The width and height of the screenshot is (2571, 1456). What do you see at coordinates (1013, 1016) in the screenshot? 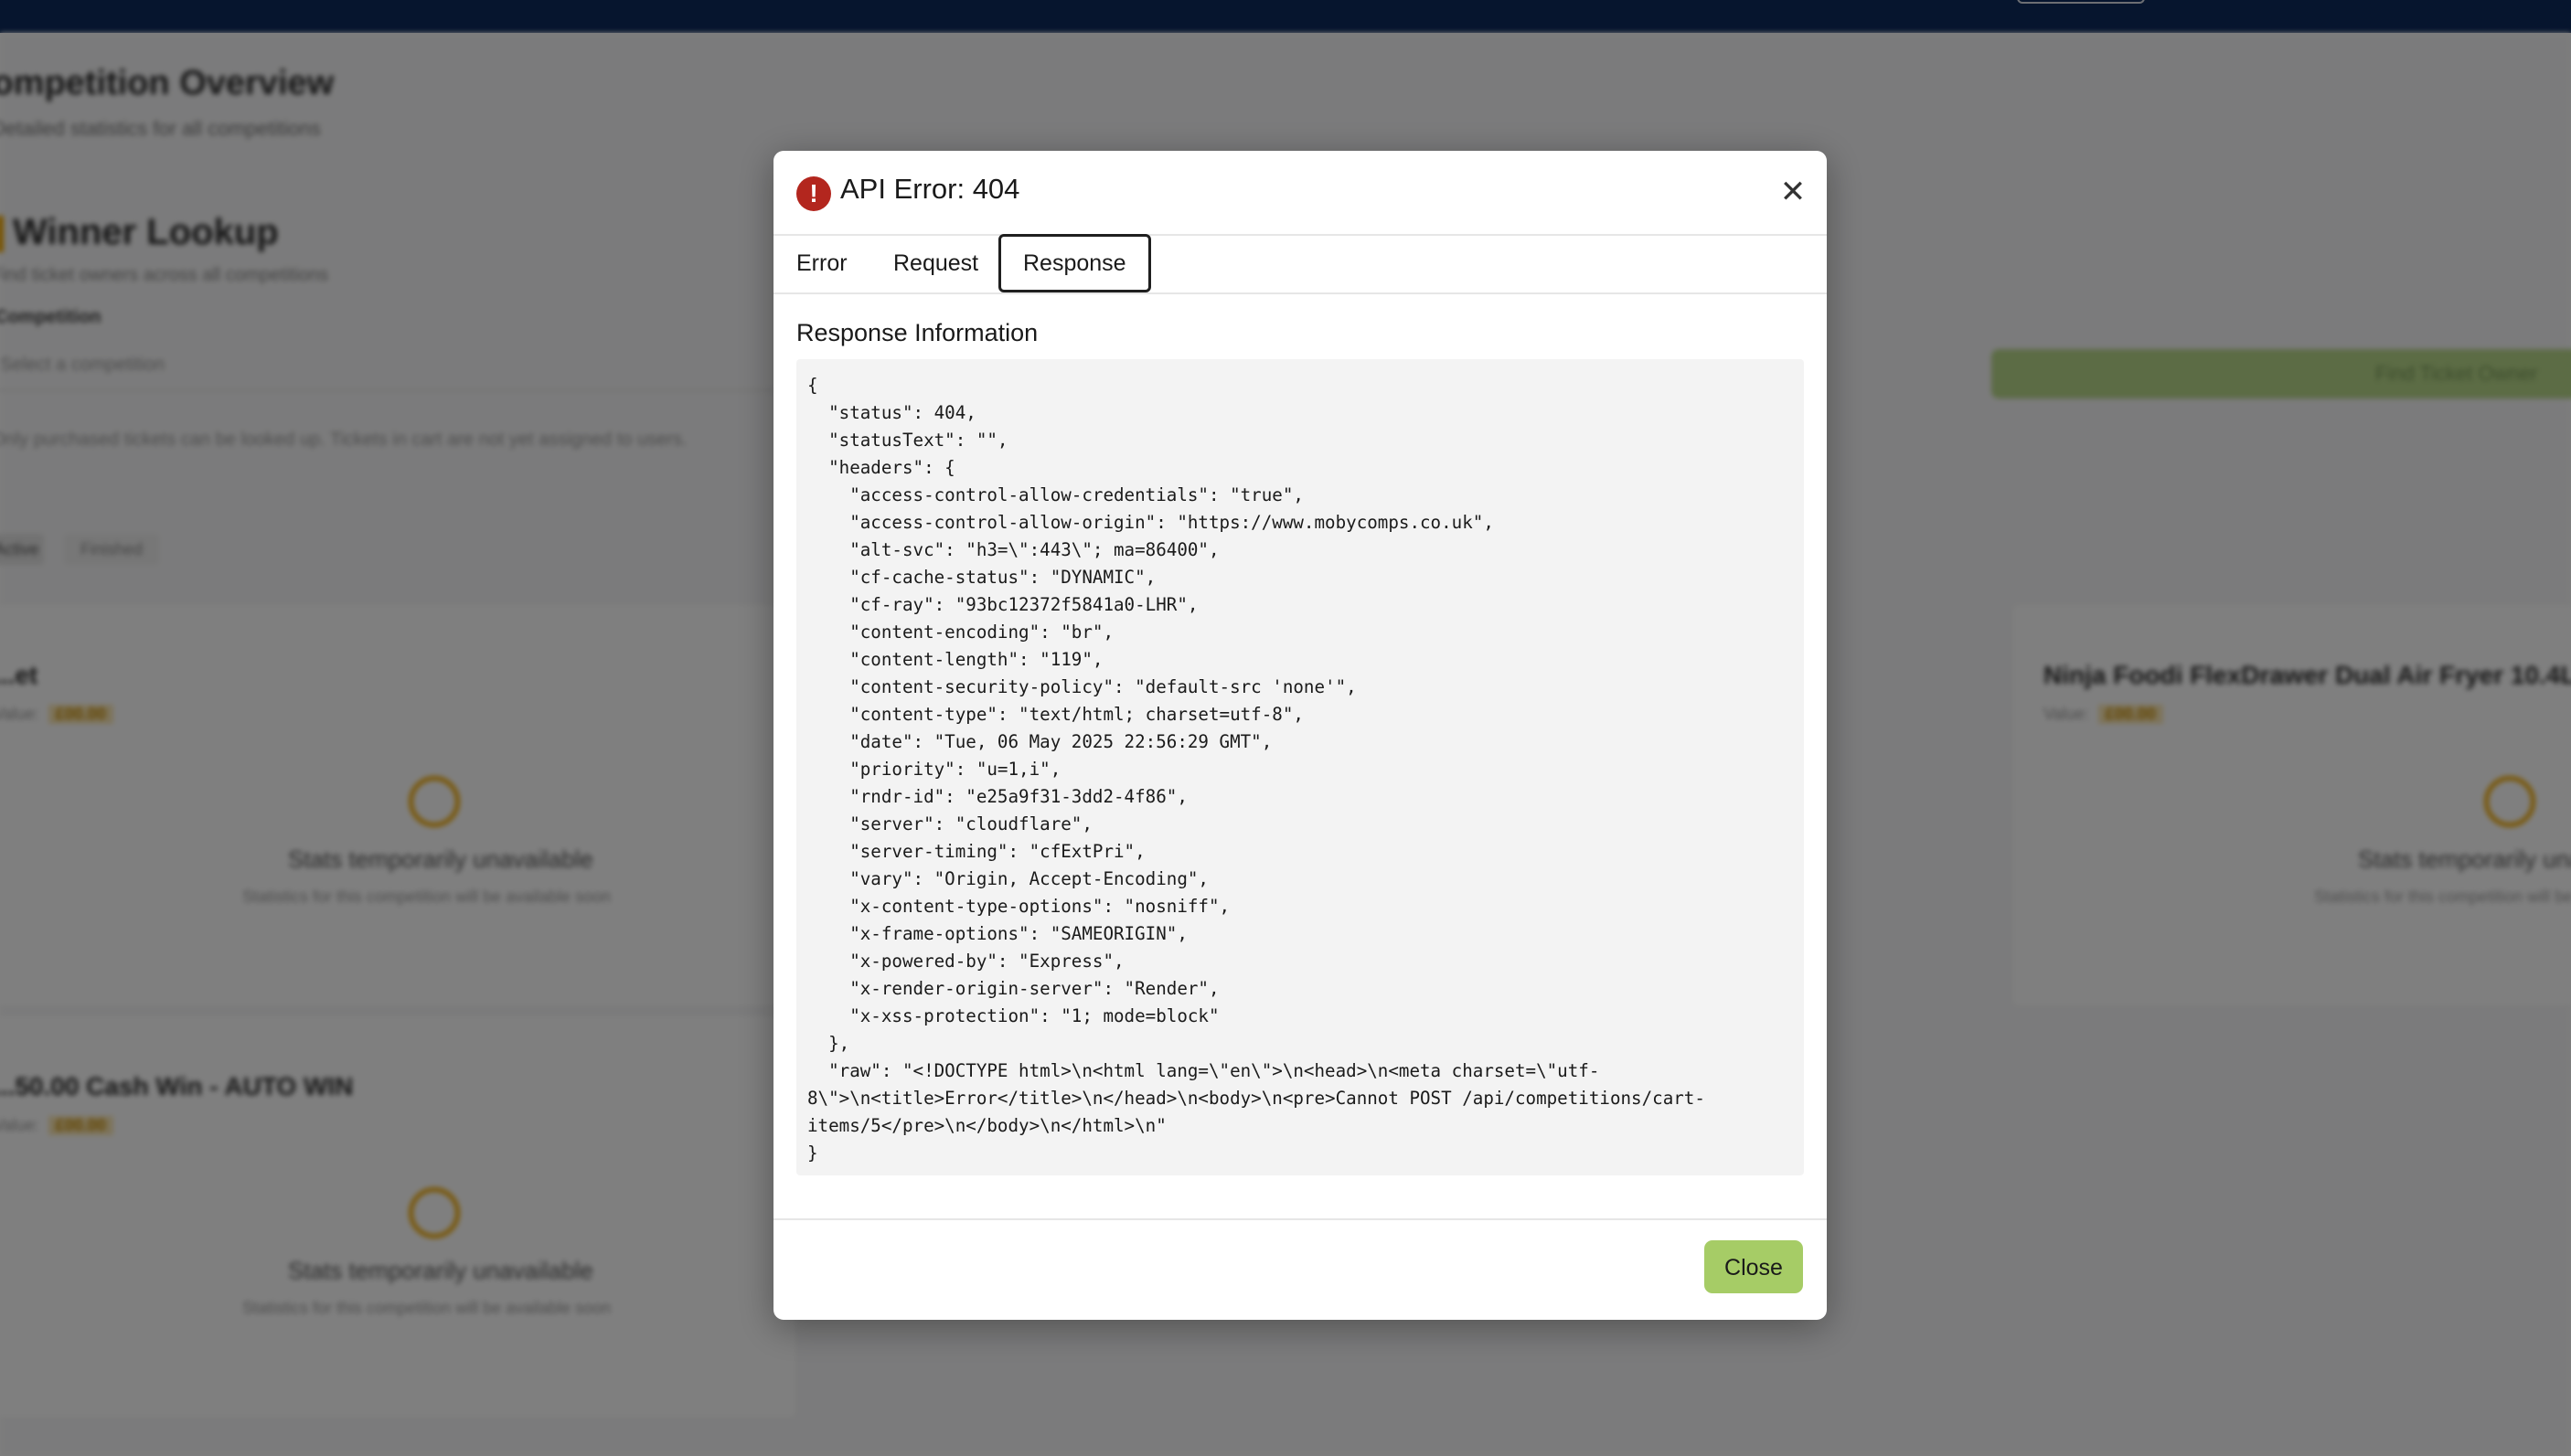
I see `response-json-line: "x-xss-protection": "1; mode=block"` at bounding box center [1013, 1016].